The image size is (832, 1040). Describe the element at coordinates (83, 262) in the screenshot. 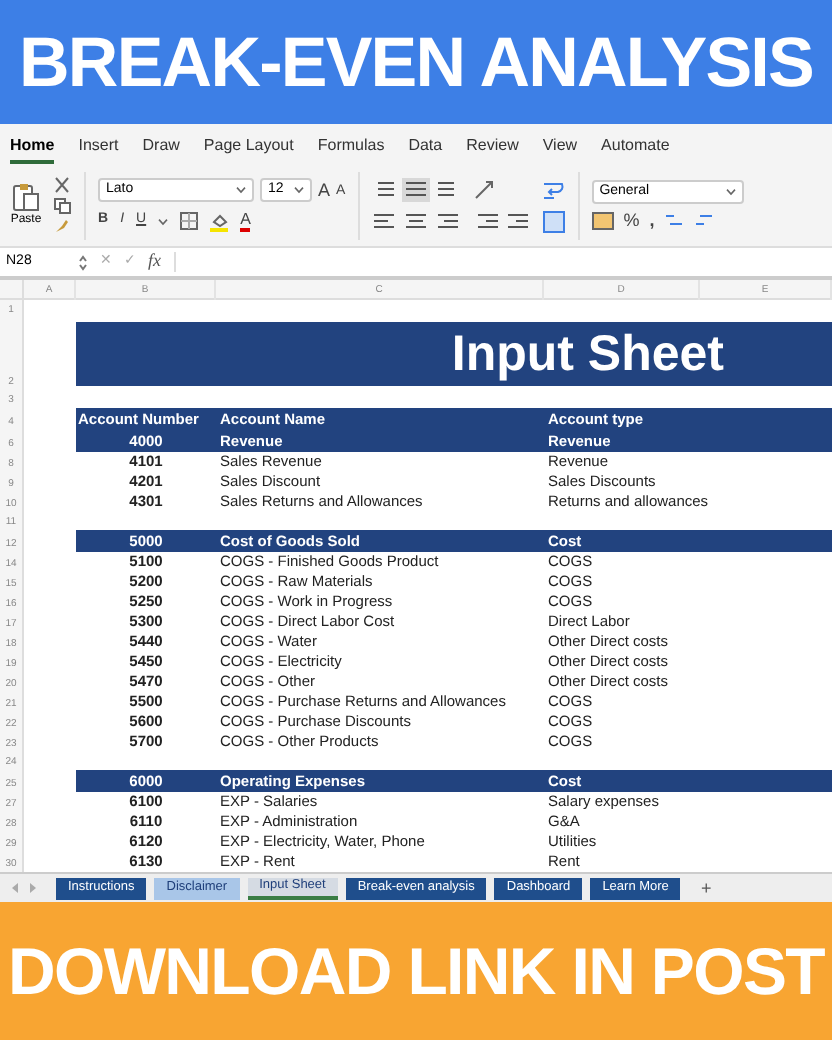

I see `stepper-icon` at that location.